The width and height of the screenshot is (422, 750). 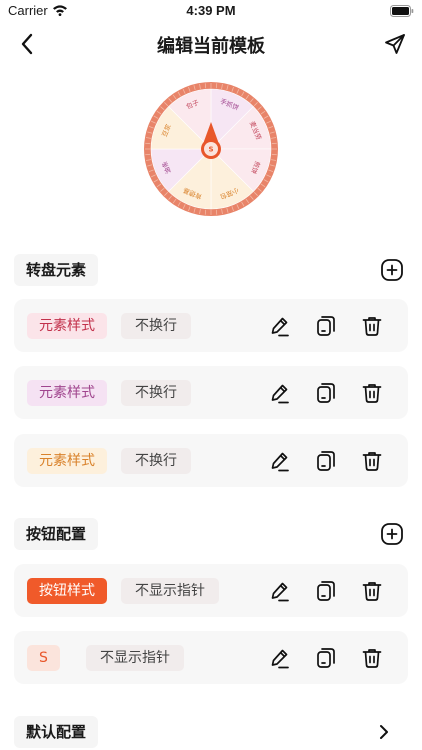 I want to click on add-button-config-button, so click(x=392, y=534).